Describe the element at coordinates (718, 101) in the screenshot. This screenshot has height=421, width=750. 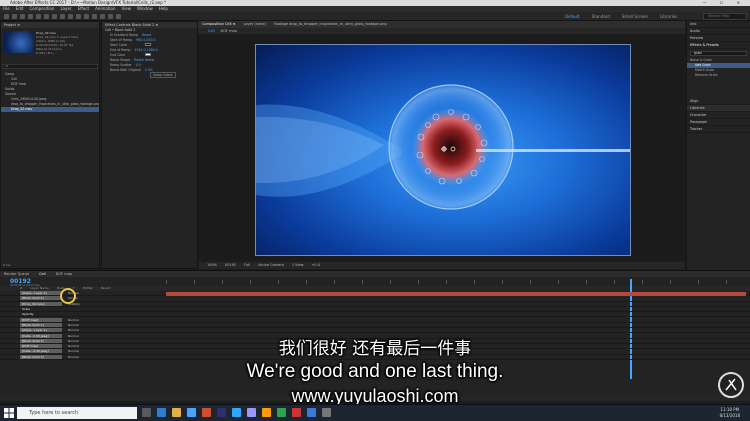
I see `align-panel: Align` at that location.